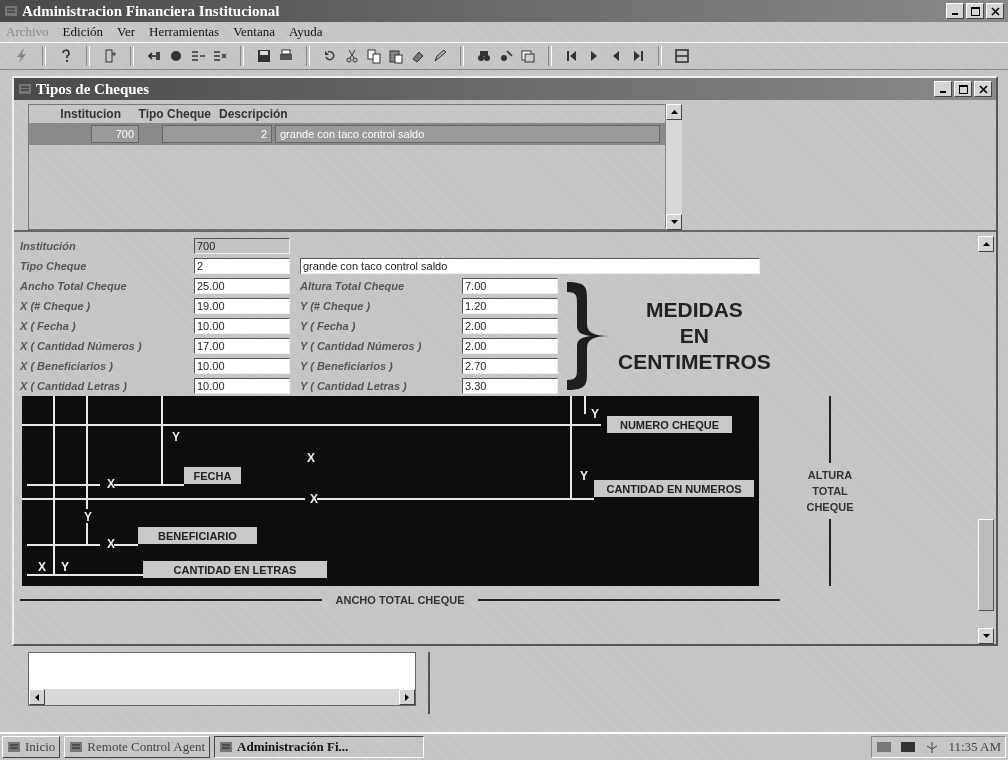 The image size is (1008, 760). I want to click on door-icon, so click(110, 56).